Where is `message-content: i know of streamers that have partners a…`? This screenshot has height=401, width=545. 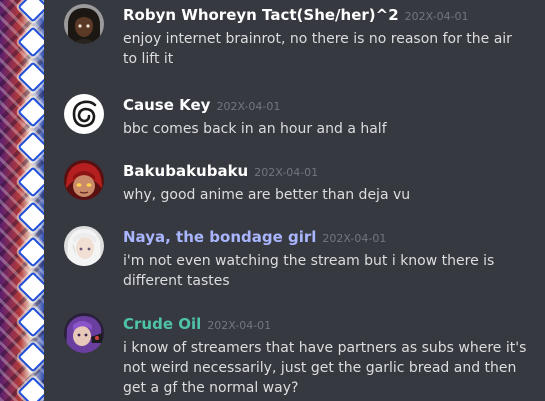 message-content: i know of streamers that have partners a… is located at coordinates (325, 368).